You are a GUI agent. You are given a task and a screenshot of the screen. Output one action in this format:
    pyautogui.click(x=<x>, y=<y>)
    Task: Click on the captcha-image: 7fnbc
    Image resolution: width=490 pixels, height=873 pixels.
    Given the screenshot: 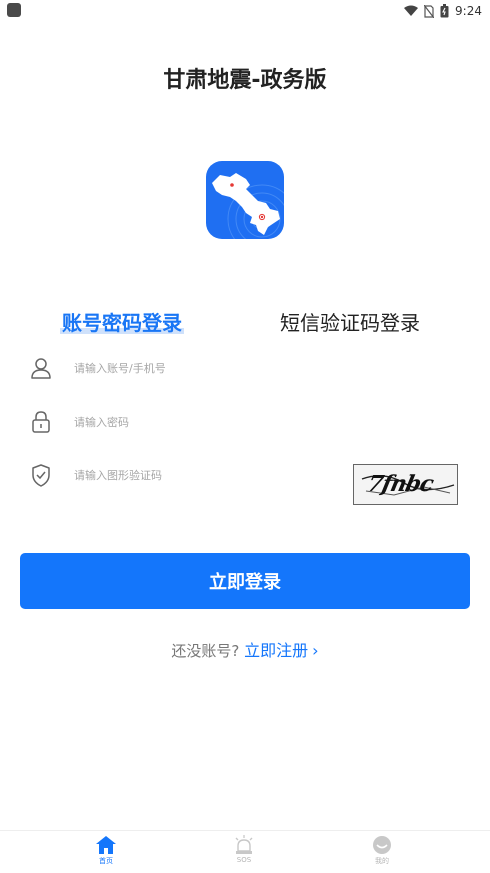 What is the action you would take?
    pyautogui.click(x=405, y=484)
    